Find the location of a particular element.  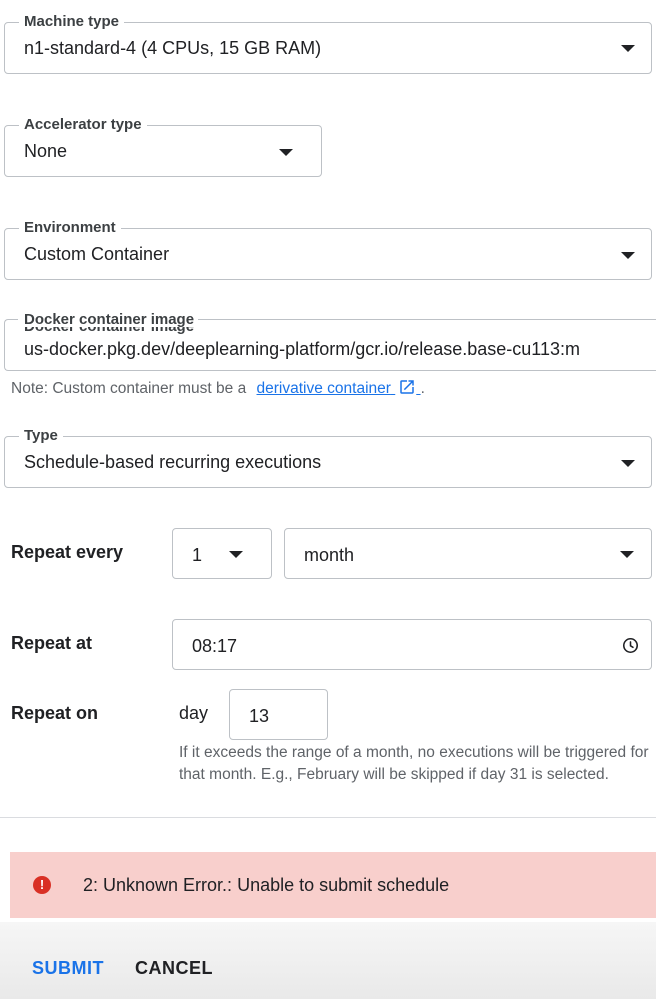

repeat-every-label: Repeat every is located at coordinates (67, 552).